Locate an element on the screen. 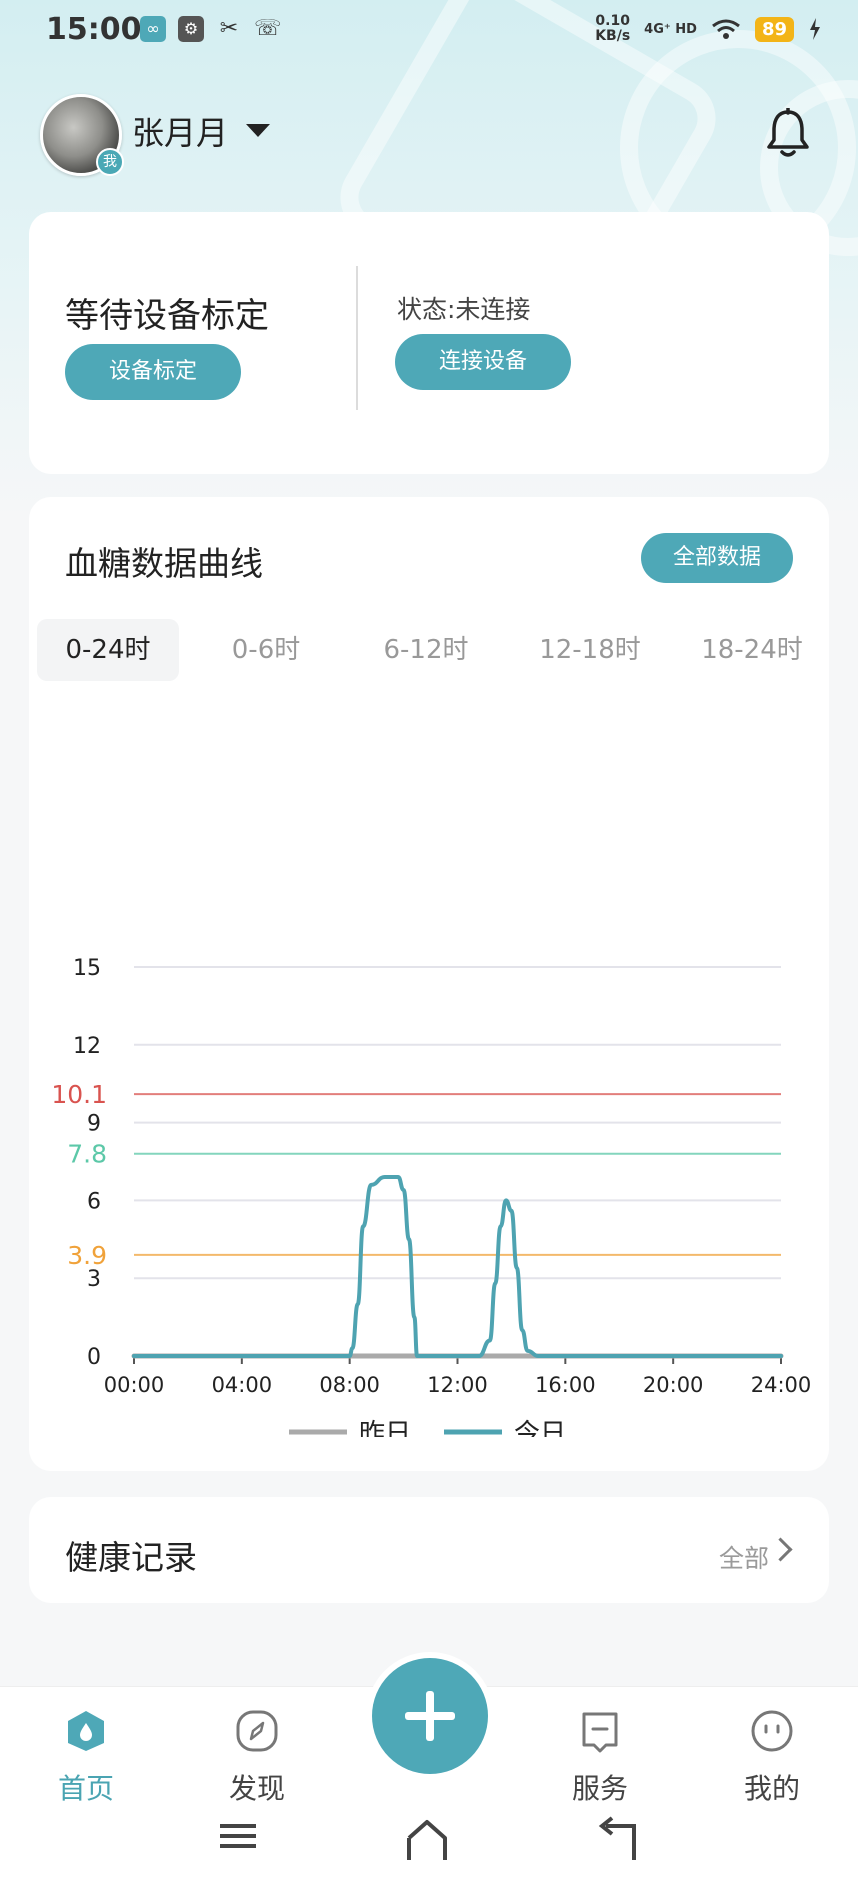 The width and height of the screenshot is (858, 1880). chevron-right-icon is located at coordinates (780, 1549).